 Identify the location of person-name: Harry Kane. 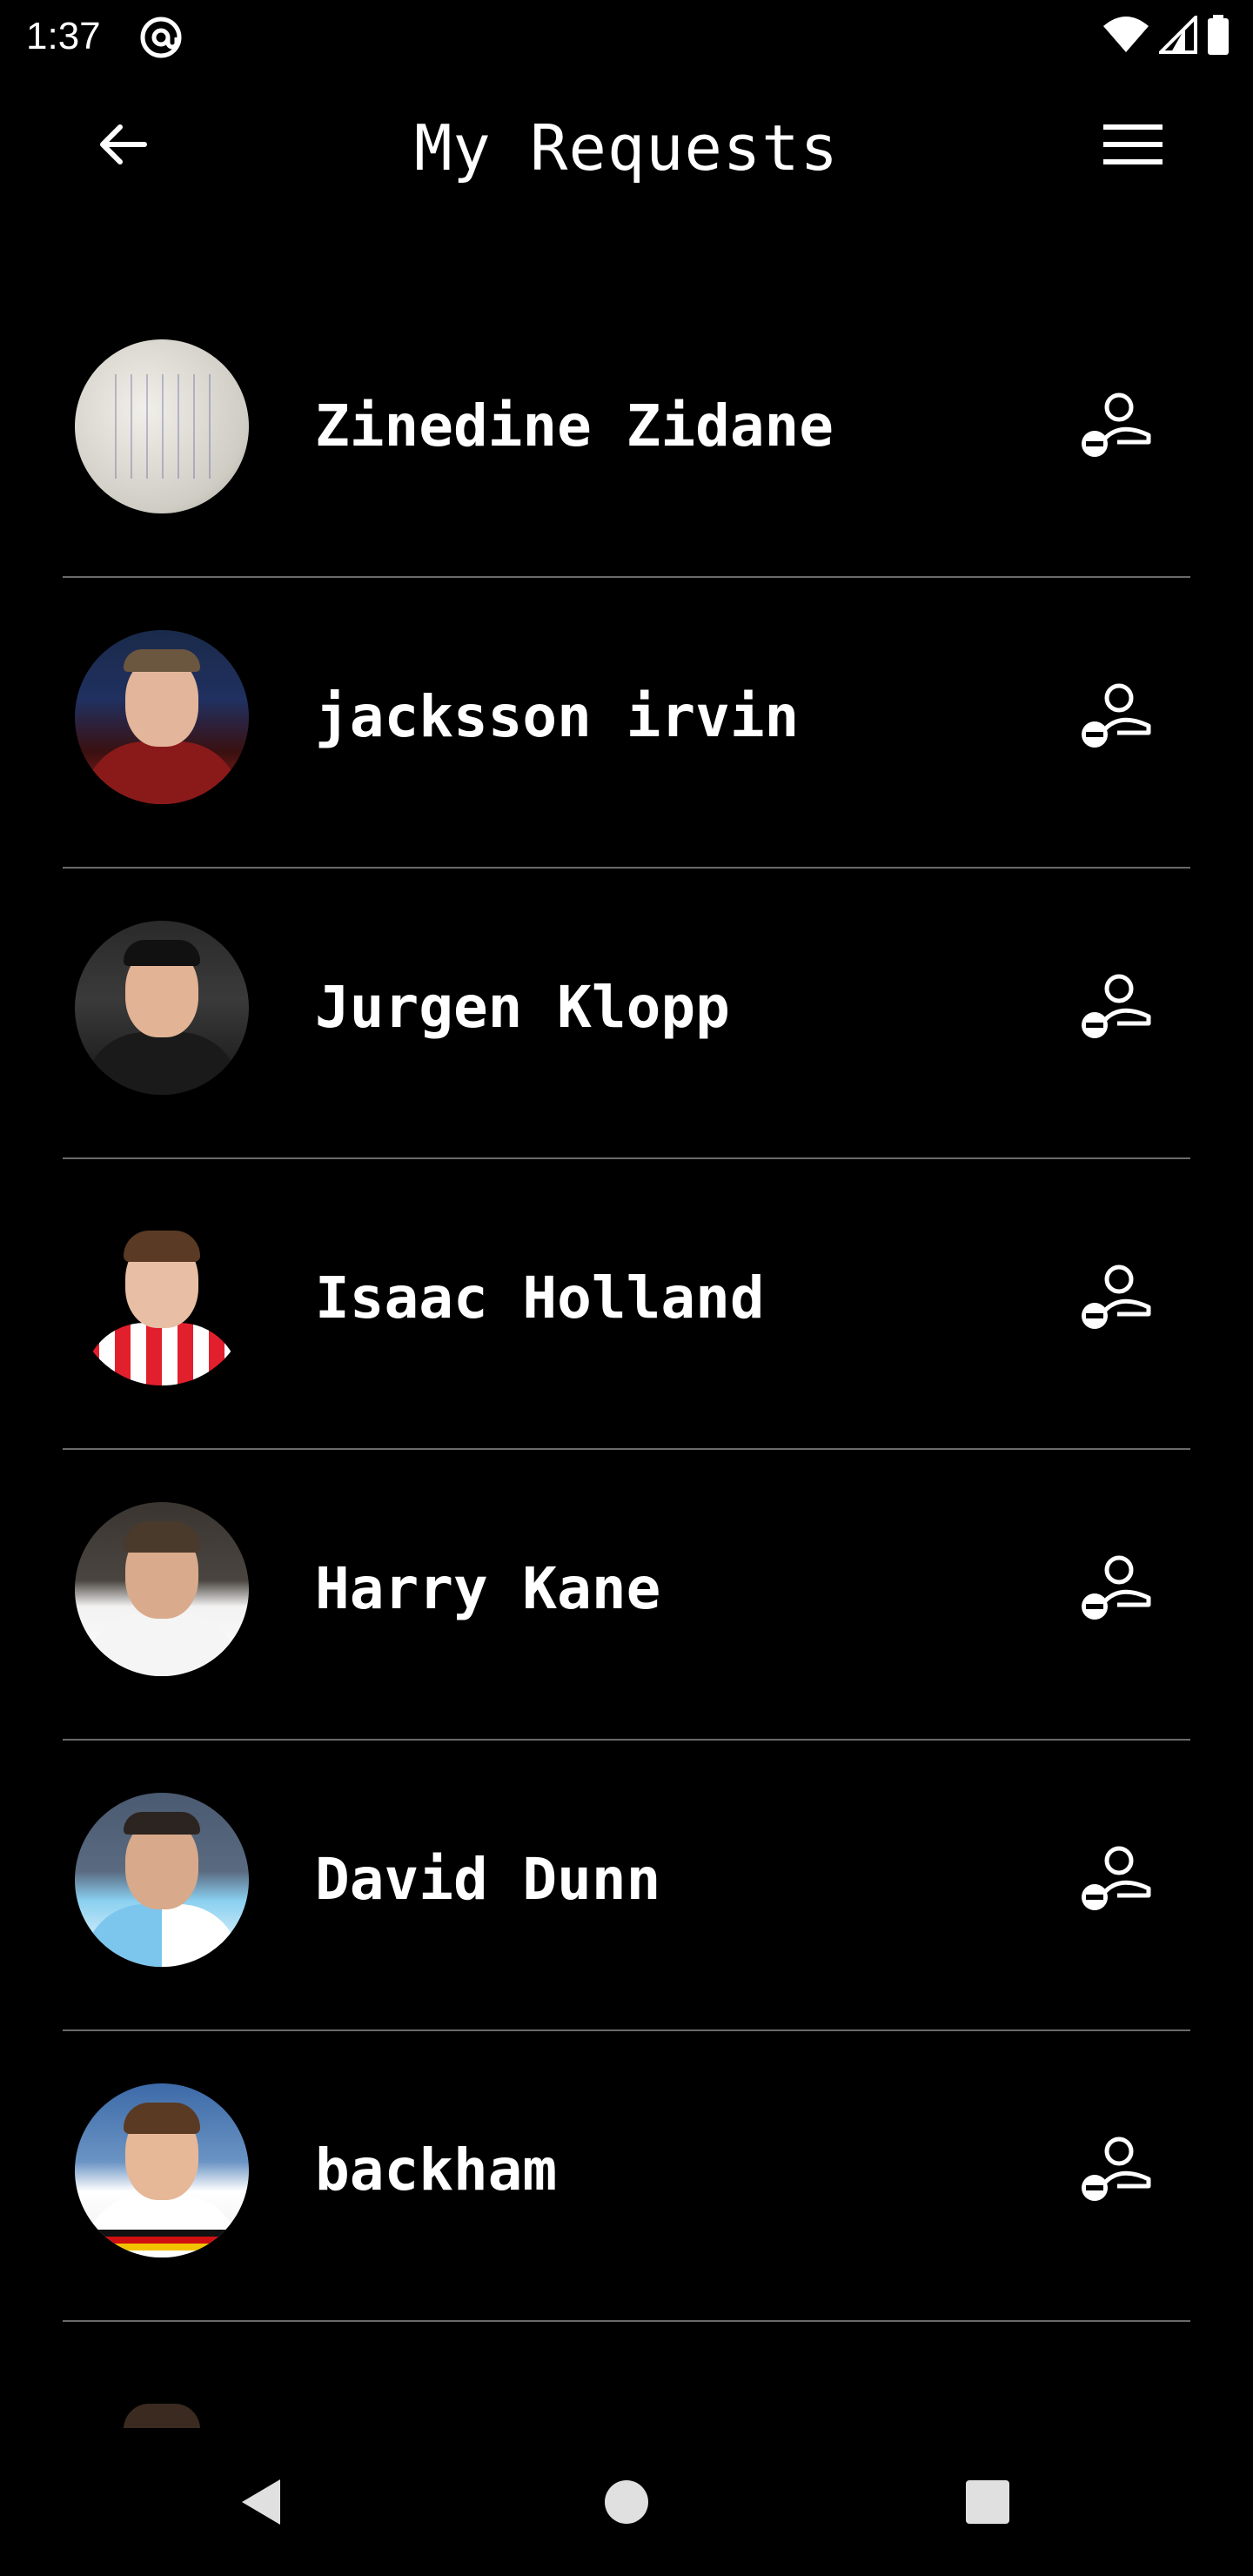
(488, 1588).